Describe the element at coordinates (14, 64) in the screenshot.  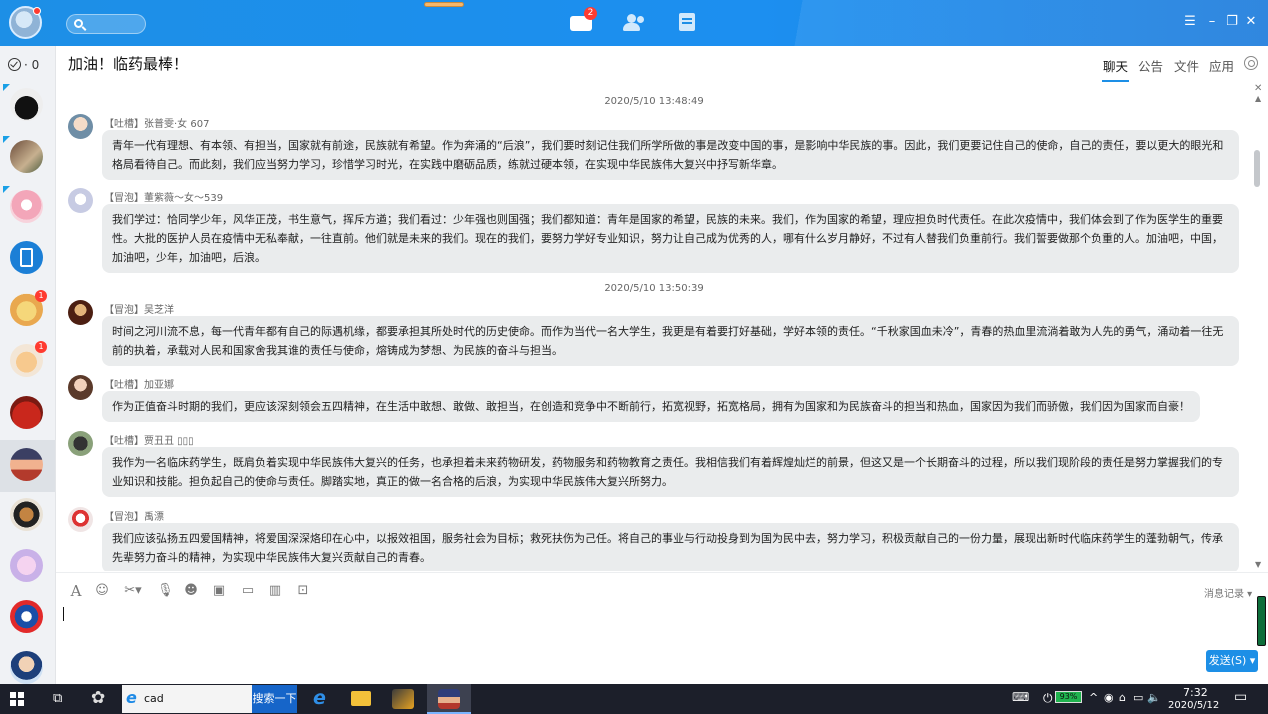
I see `check-circle-icon` at that location.